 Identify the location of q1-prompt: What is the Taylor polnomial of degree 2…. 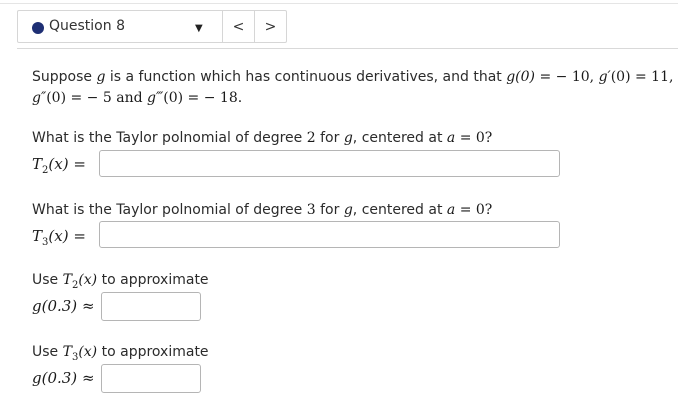
(262, 138).